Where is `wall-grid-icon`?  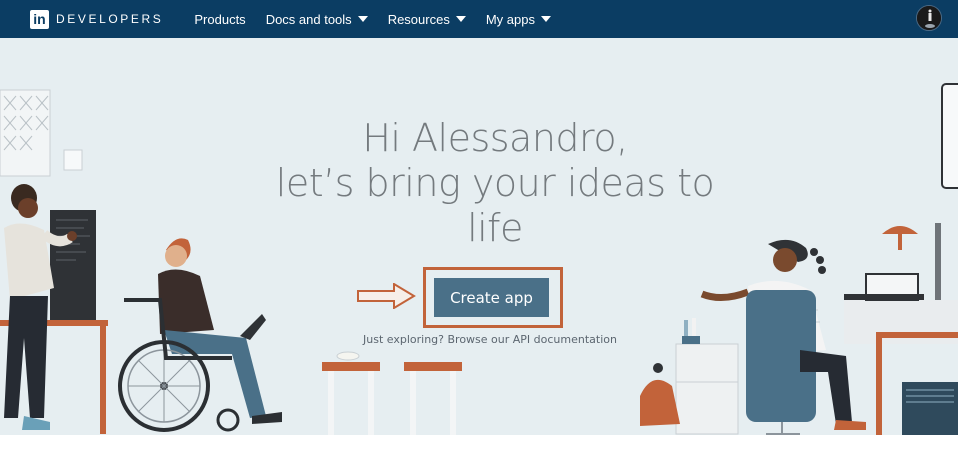
wall-grid-icon is located at coordinates (41, 133).